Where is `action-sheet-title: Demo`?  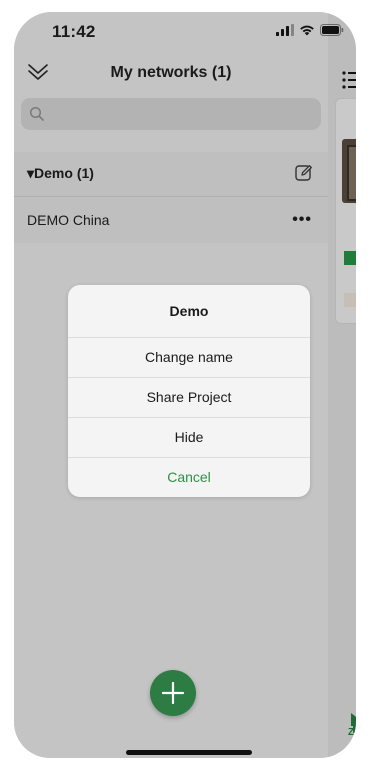
action-sheet-title: Demo is located at coordinates (189, 311).